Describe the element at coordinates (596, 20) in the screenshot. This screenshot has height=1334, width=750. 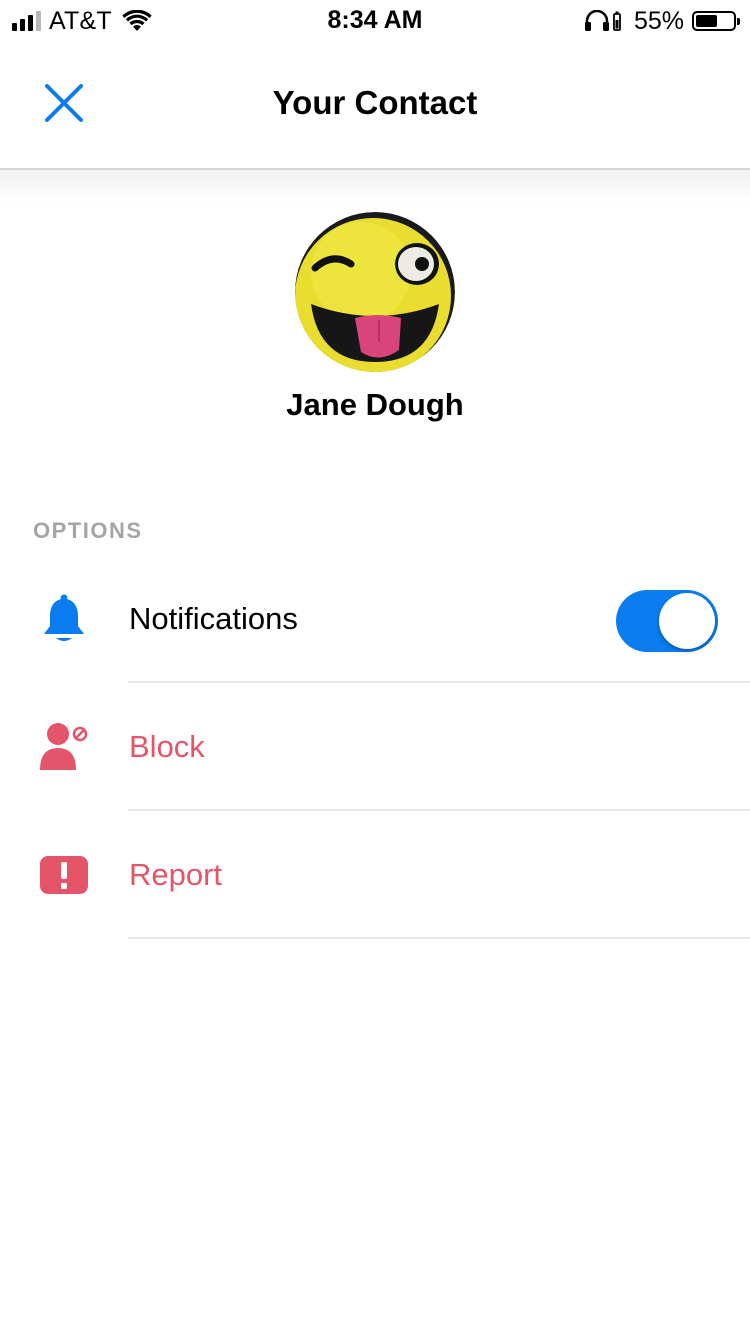
I see `headphones-icon` at that location.